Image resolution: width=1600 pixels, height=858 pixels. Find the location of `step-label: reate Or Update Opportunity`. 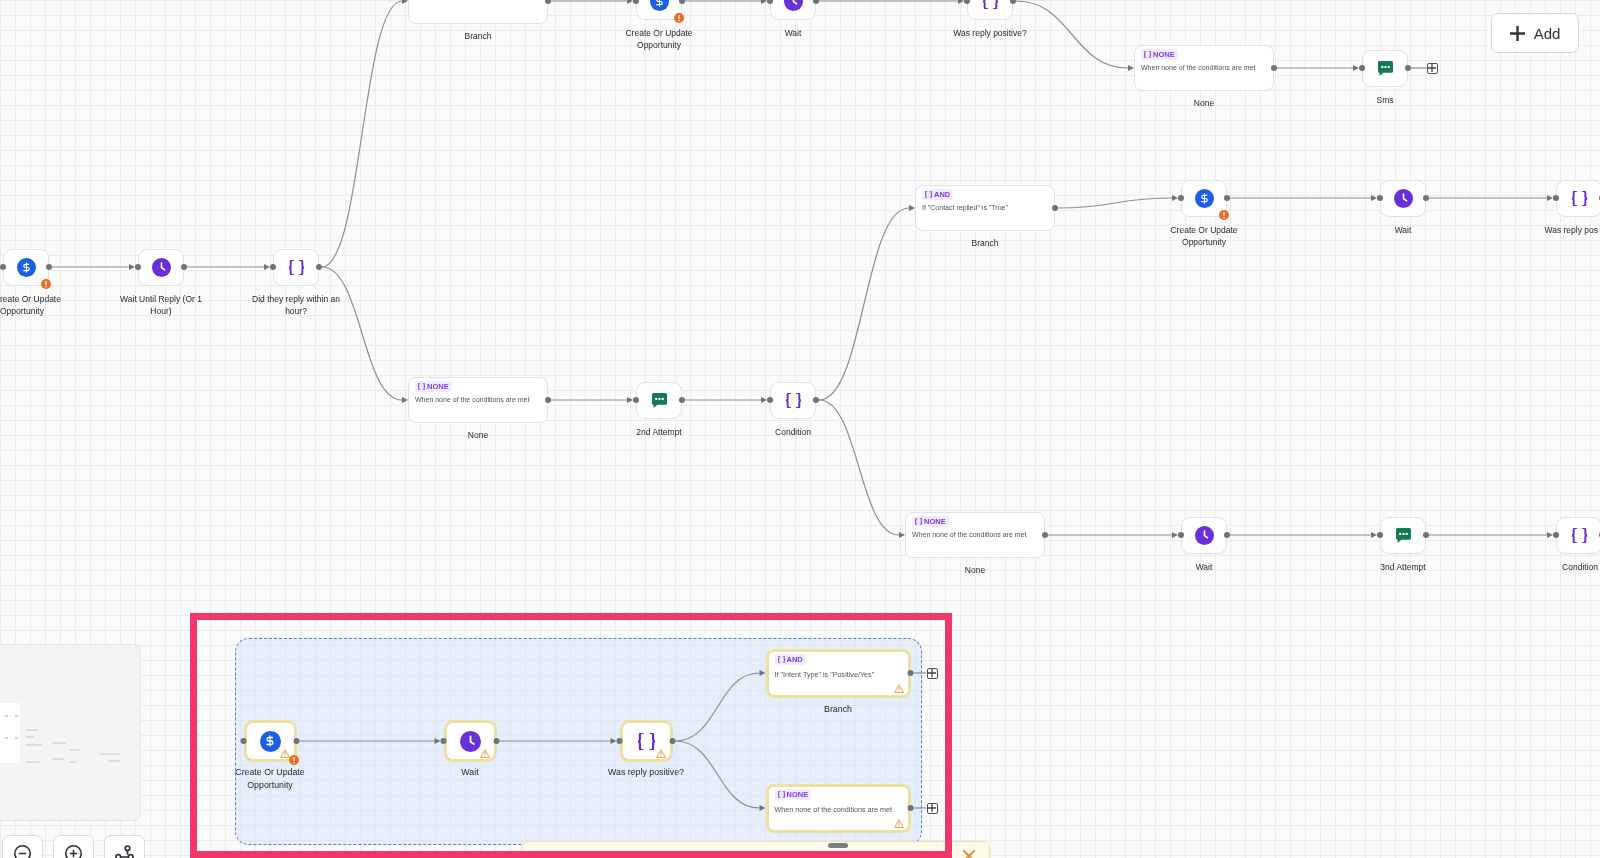

step-label: reate Or Update Opportunity is located at coordinates (31, 304).